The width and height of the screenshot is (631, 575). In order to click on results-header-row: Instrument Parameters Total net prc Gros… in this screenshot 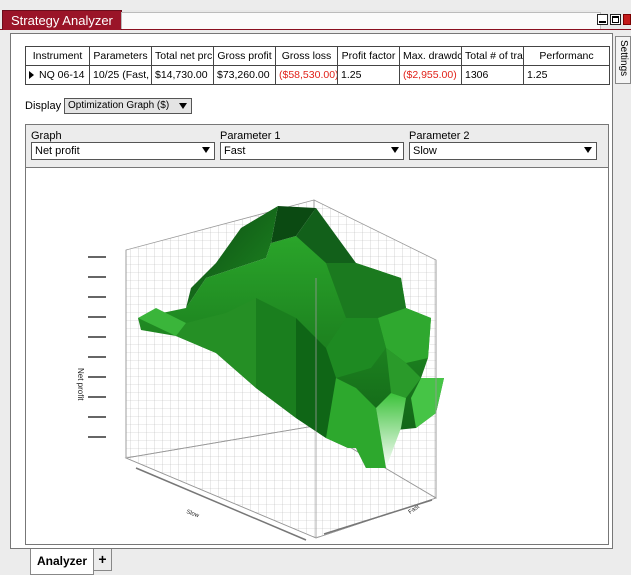, I will do `click(317, 56)`.